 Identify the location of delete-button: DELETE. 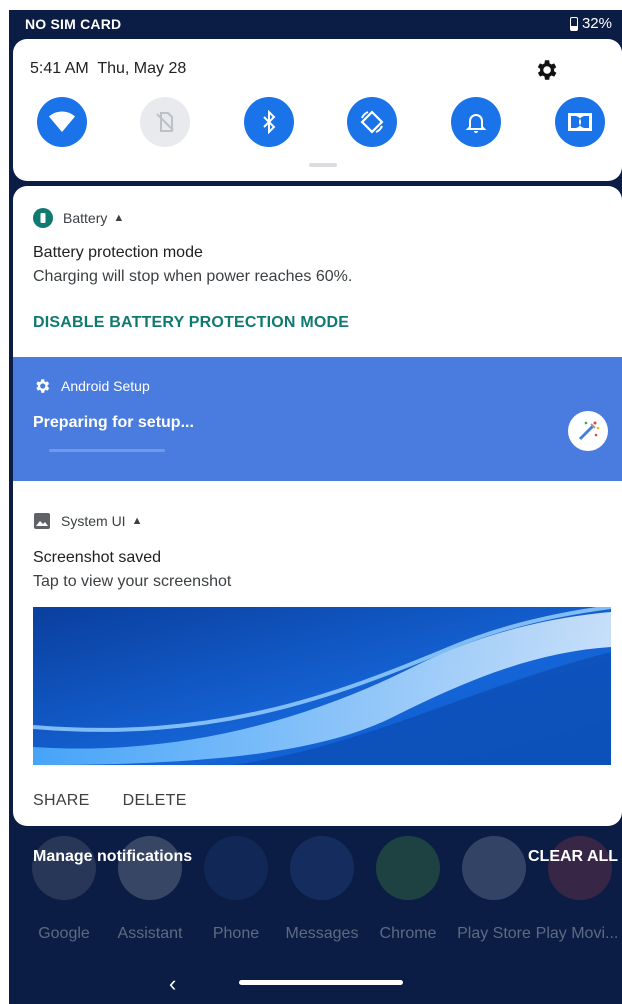
(155, 801).